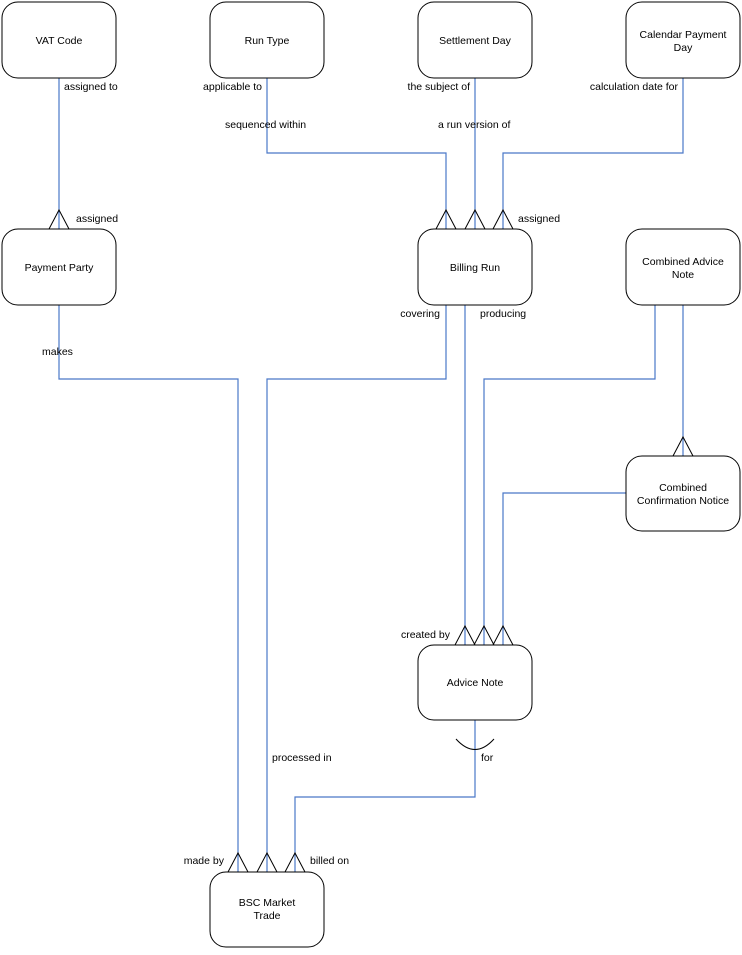 The image size is (742, 955). I want to click on label-assigned-to: assigned to, so click(91, 87).